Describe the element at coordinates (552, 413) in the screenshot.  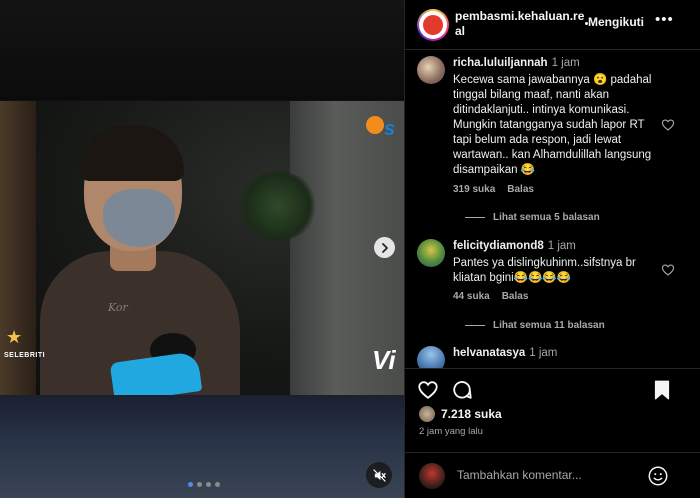
I see `post-actions: 7.218 suka 2 jam yang lalu` at that location.